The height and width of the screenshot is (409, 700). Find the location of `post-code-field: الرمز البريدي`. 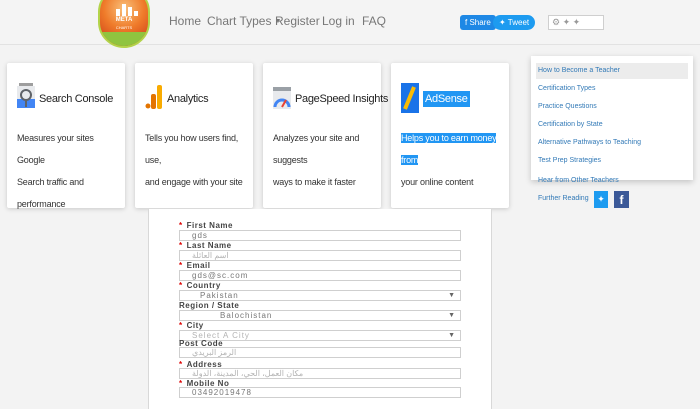

post-code-field: الرمز البريدي is located at coordinates (320, 352).